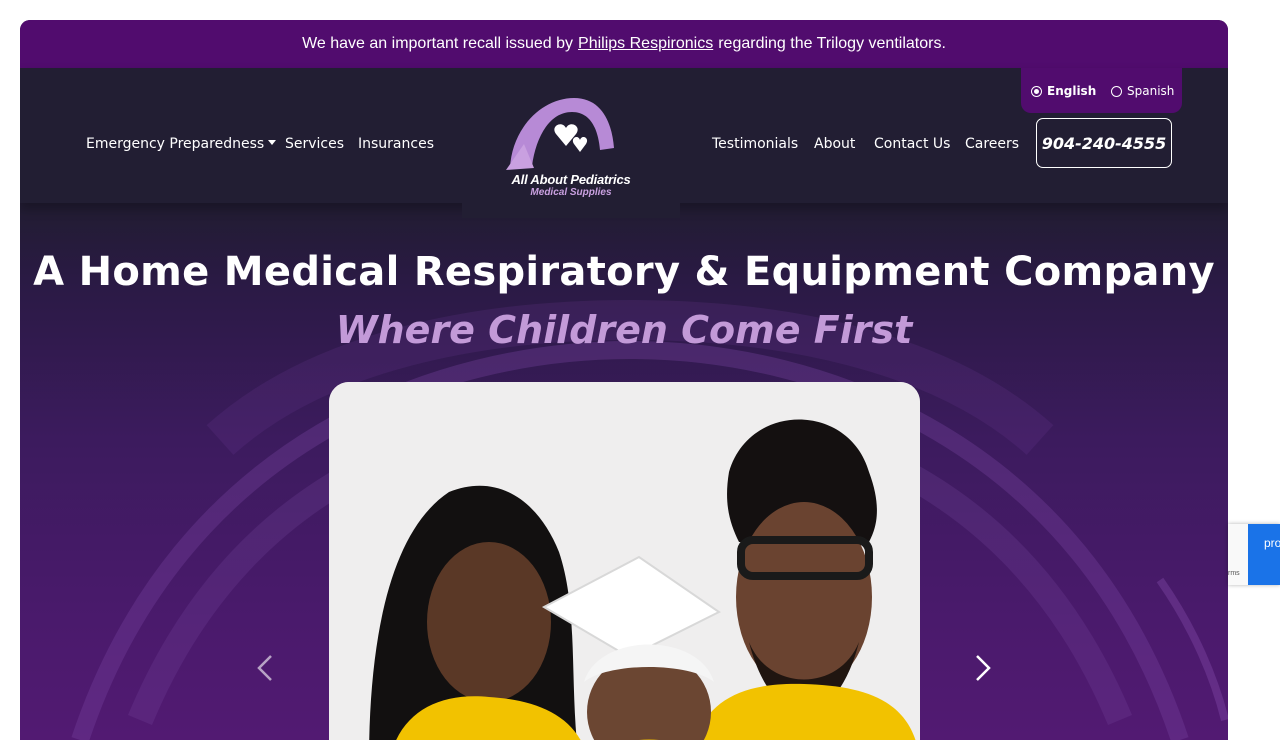 The image size is (1280, 740). Describe the element at coordinates (272, 142) in the screenshot. I see `dropdown-caret-icon` at that location.